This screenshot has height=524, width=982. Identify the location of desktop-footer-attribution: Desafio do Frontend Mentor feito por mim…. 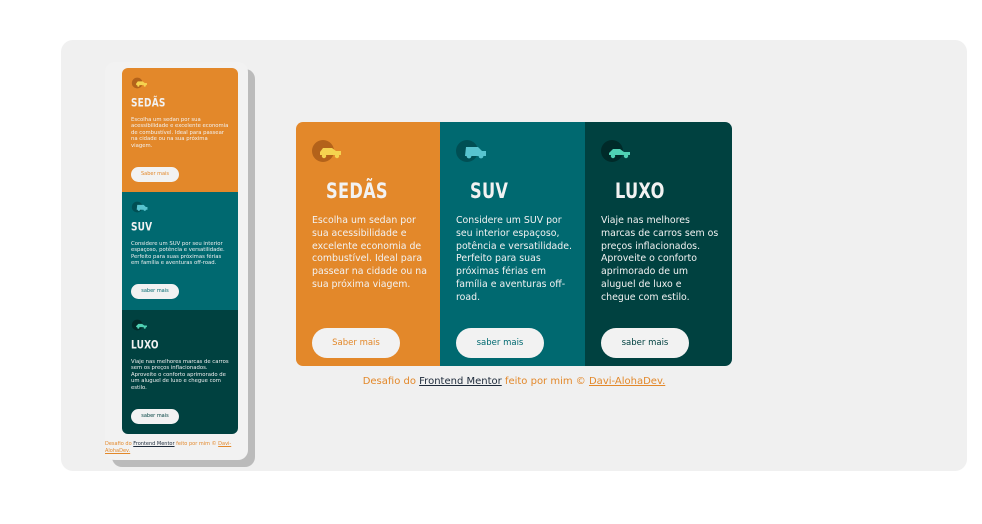
(514, 381).